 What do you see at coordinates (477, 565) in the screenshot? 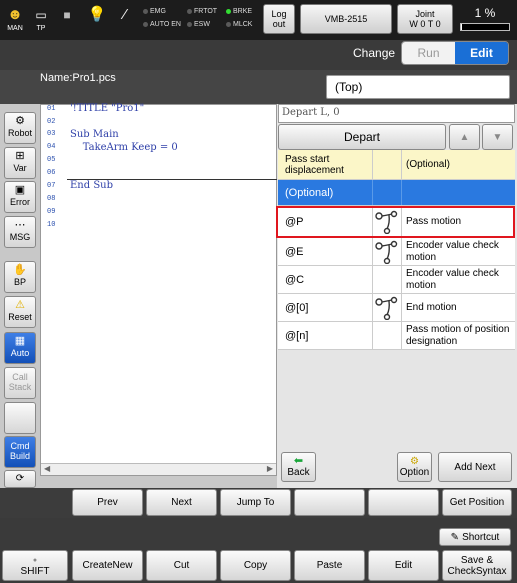
I see `save-check-syntax-button: Save & CheckSyntax` at bounding box center [477, 565].